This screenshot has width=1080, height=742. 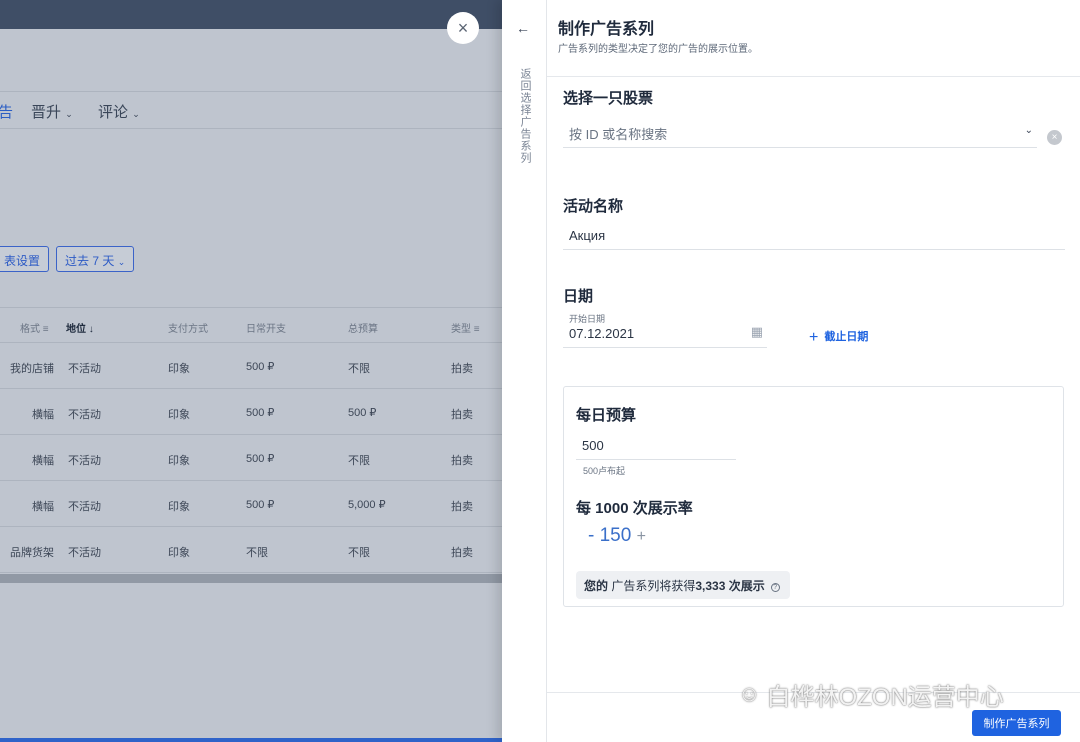 What do you see at coordinates (95, 259) in the screenshot?
I see `period-select-button: 过去 7 天 ⌄` at bounding box center [95, 259].